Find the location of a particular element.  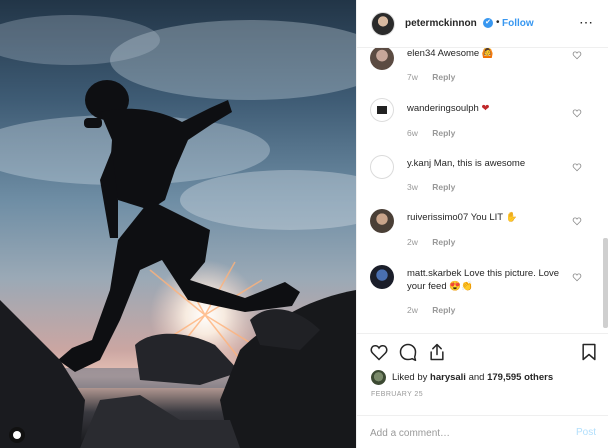

verified-icon: ✔ is located at coordinates (488, 23).